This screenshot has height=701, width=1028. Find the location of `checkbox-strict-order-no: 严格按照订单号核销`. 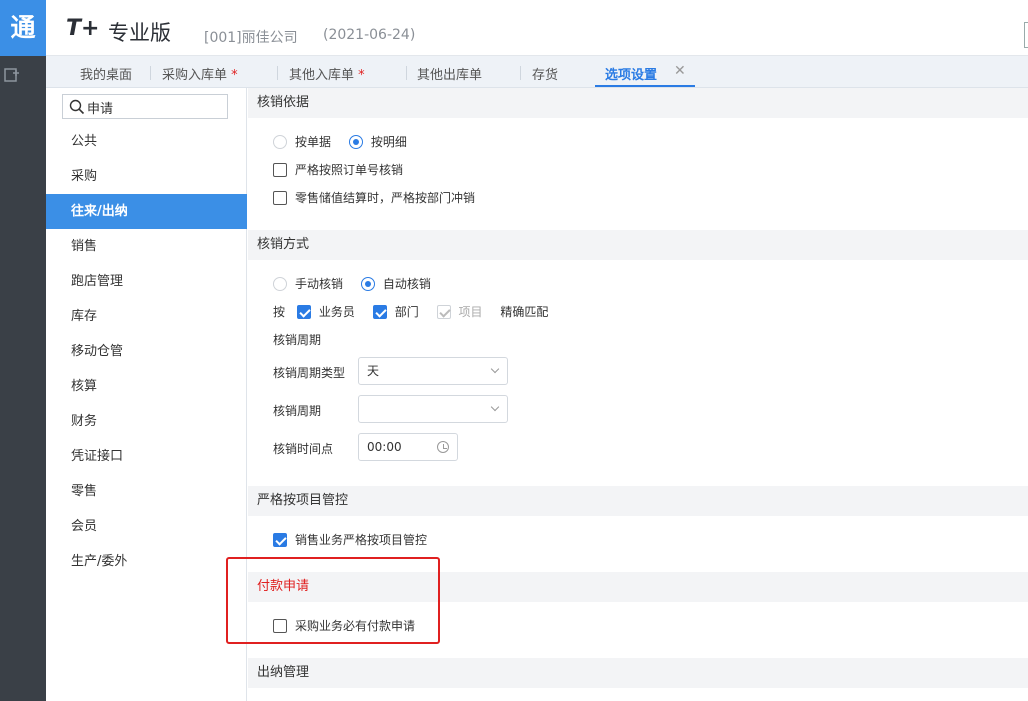

checkbox-strict-order-no: 严格按照订单号核销 is located at coordinates (338, 169).